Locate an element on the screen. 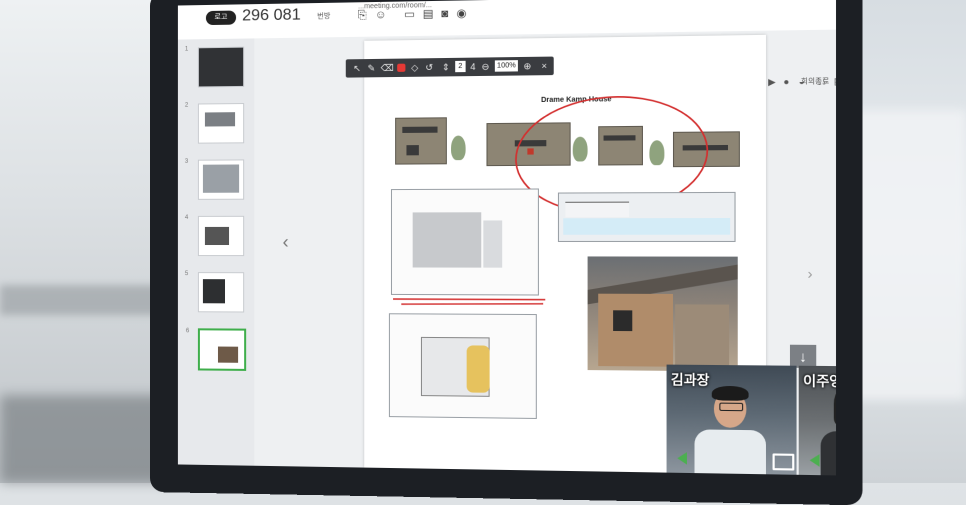 This screenshot has height=505, width=966. laptop-icon: ▭ is located at coordinates (409, 14).